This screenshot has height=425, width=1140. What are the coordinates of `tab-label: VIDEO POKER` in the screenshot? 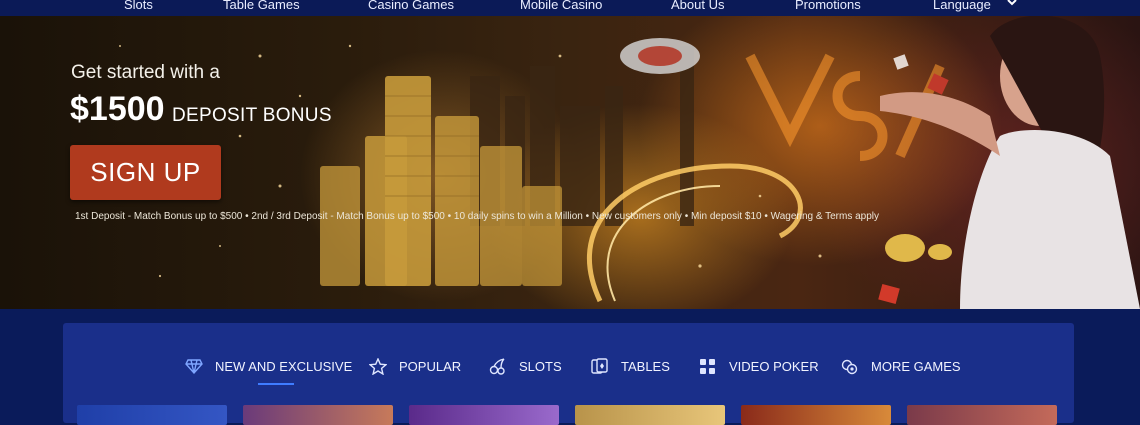 It's located at (774, 366).